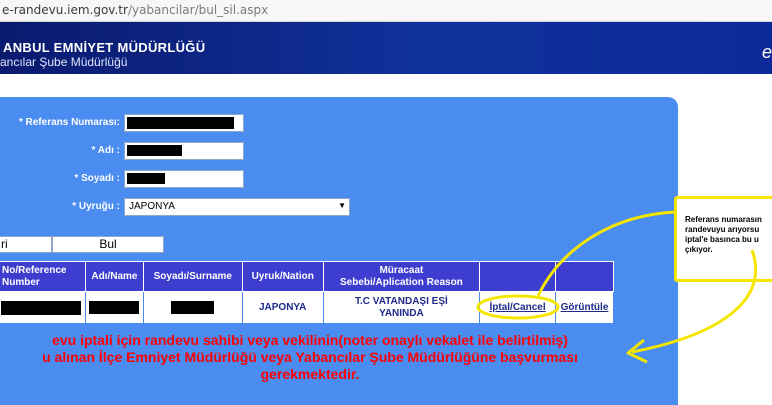 This screenshot has width=772, height=405. What do you see at coordinates (105, 150) in the screenshot?
I see `name-label: * Adı :` at bounding box center [105, 150].